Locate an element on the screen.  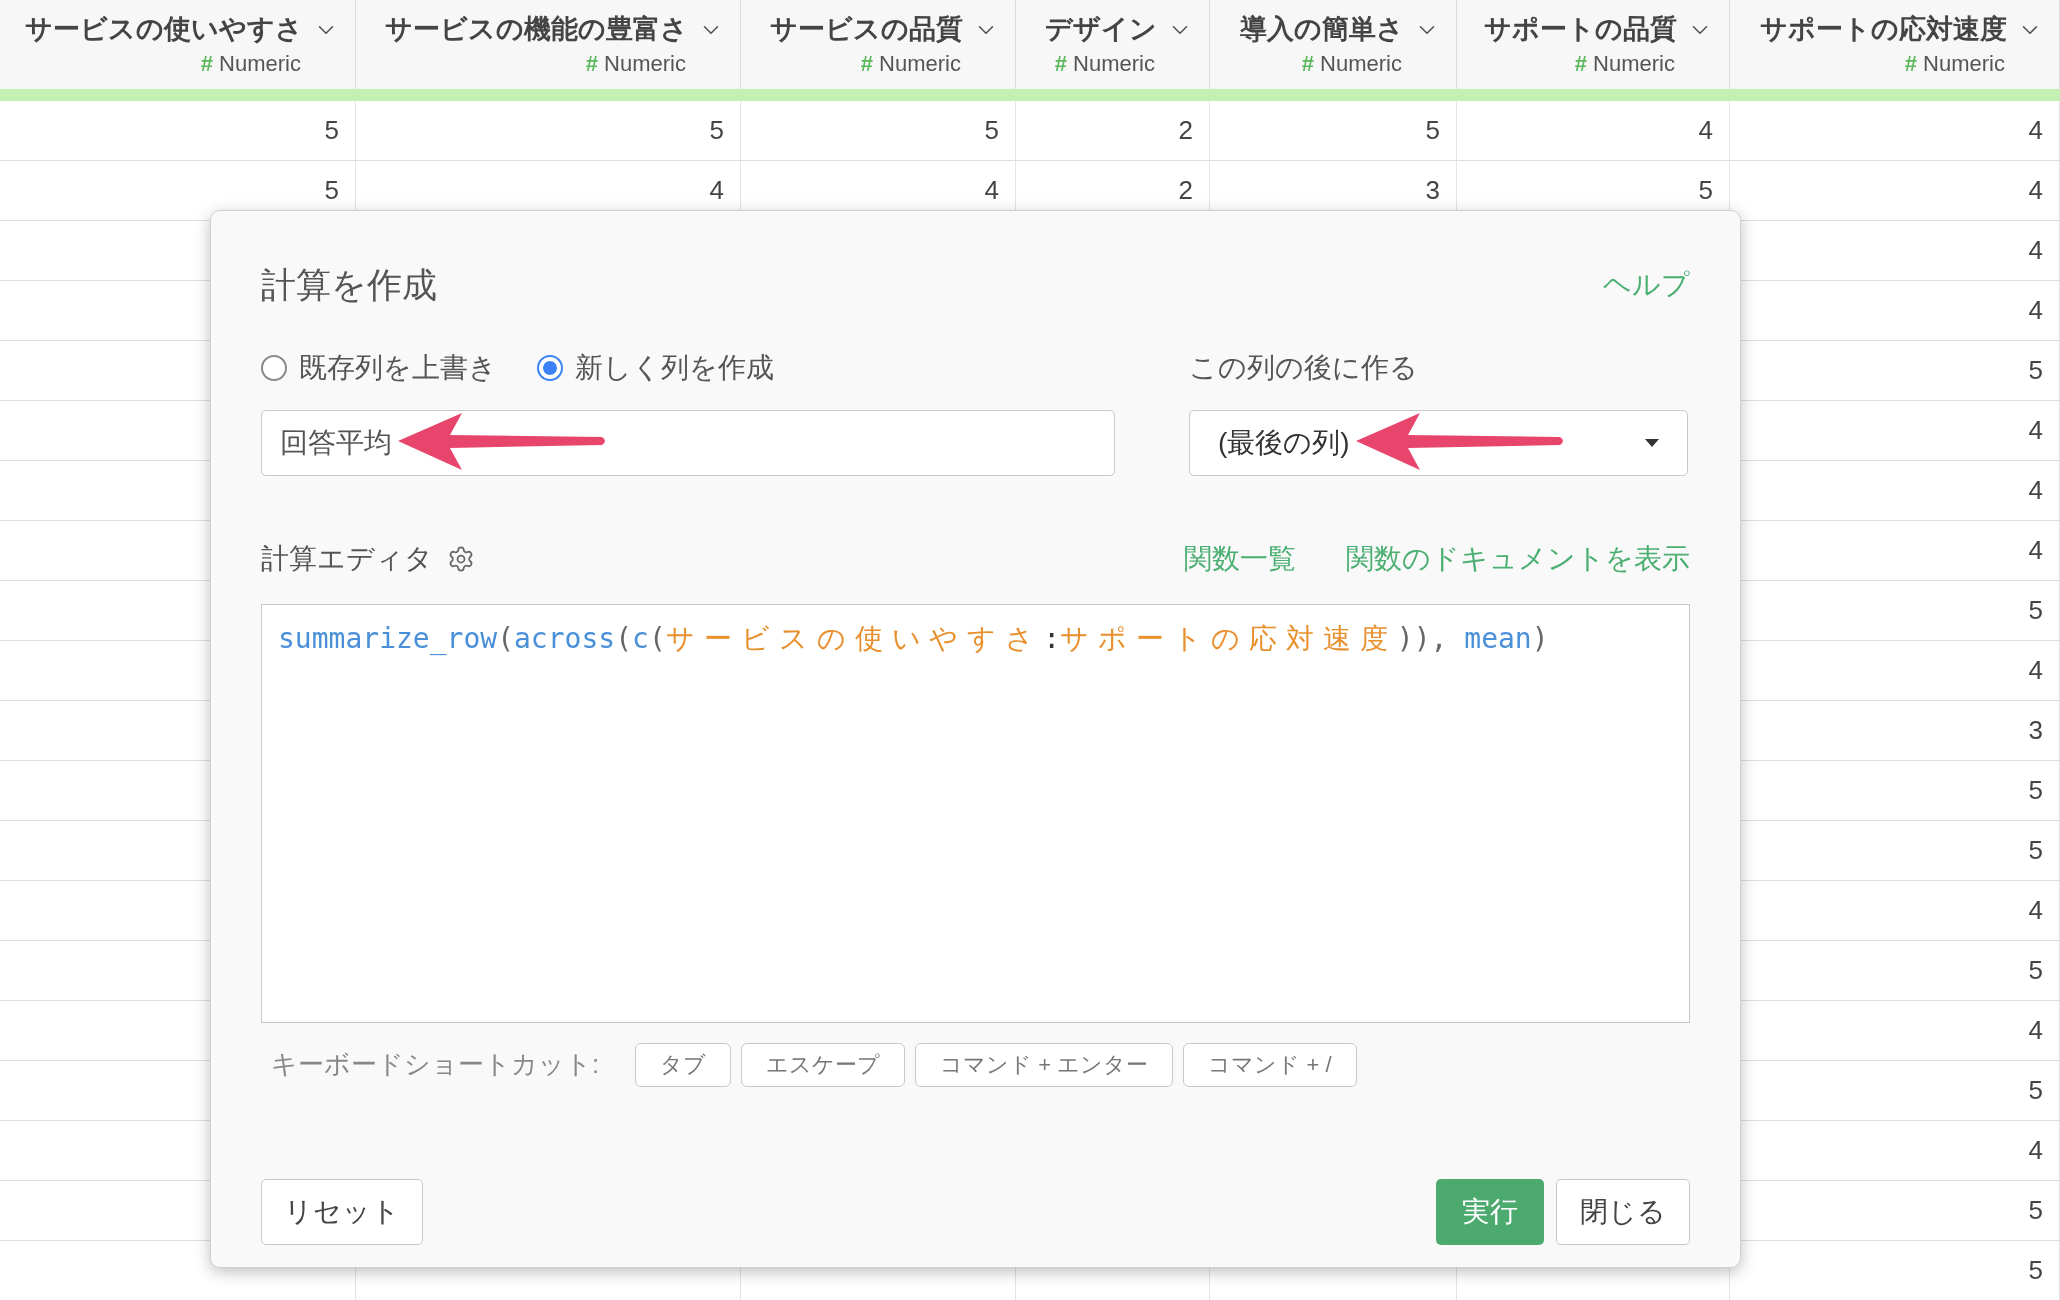
column-title: サービスの使いやすさ is located at coordinates (164, 29).